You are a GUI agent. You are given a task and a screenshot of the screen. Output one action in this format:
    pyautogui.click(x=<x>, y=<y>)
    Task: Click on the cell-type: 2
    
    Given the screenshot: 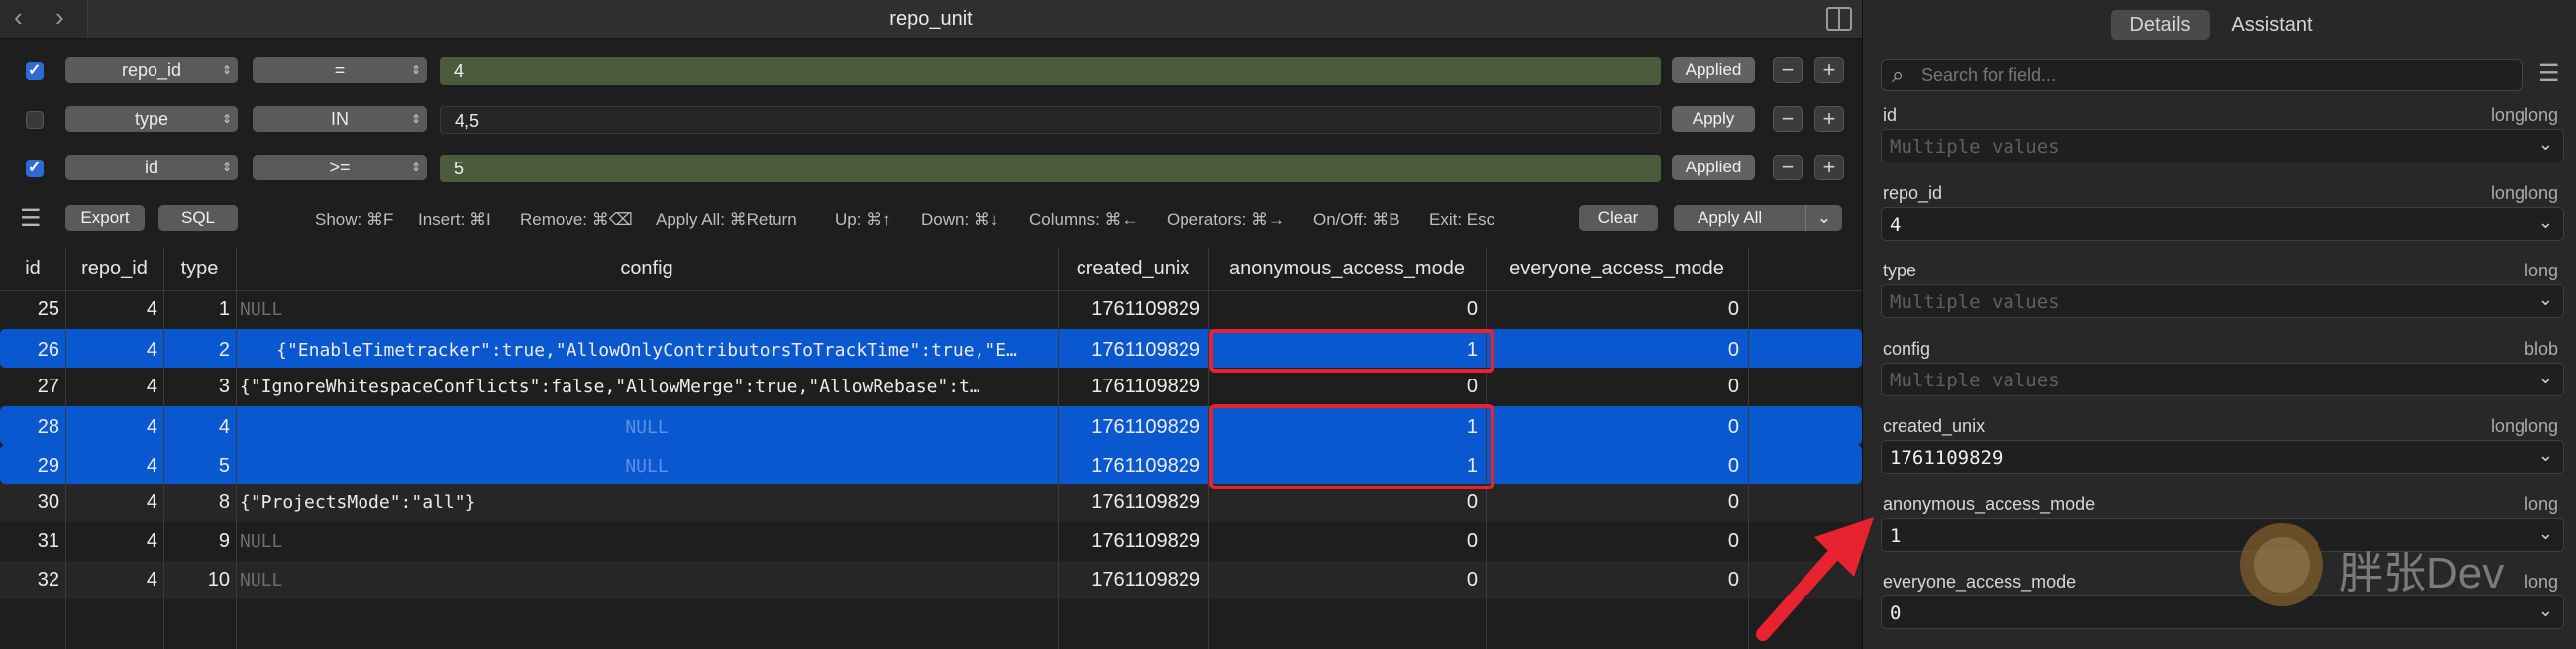 What is the action you would take?
    pyautogui.click(x=196, y=350)
    